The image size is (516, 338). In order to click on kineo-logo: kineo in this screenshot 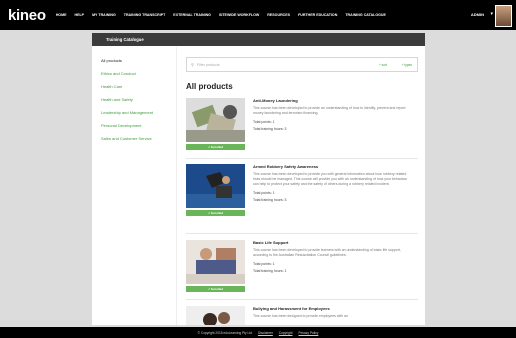, I will do `click(27, 15)`.